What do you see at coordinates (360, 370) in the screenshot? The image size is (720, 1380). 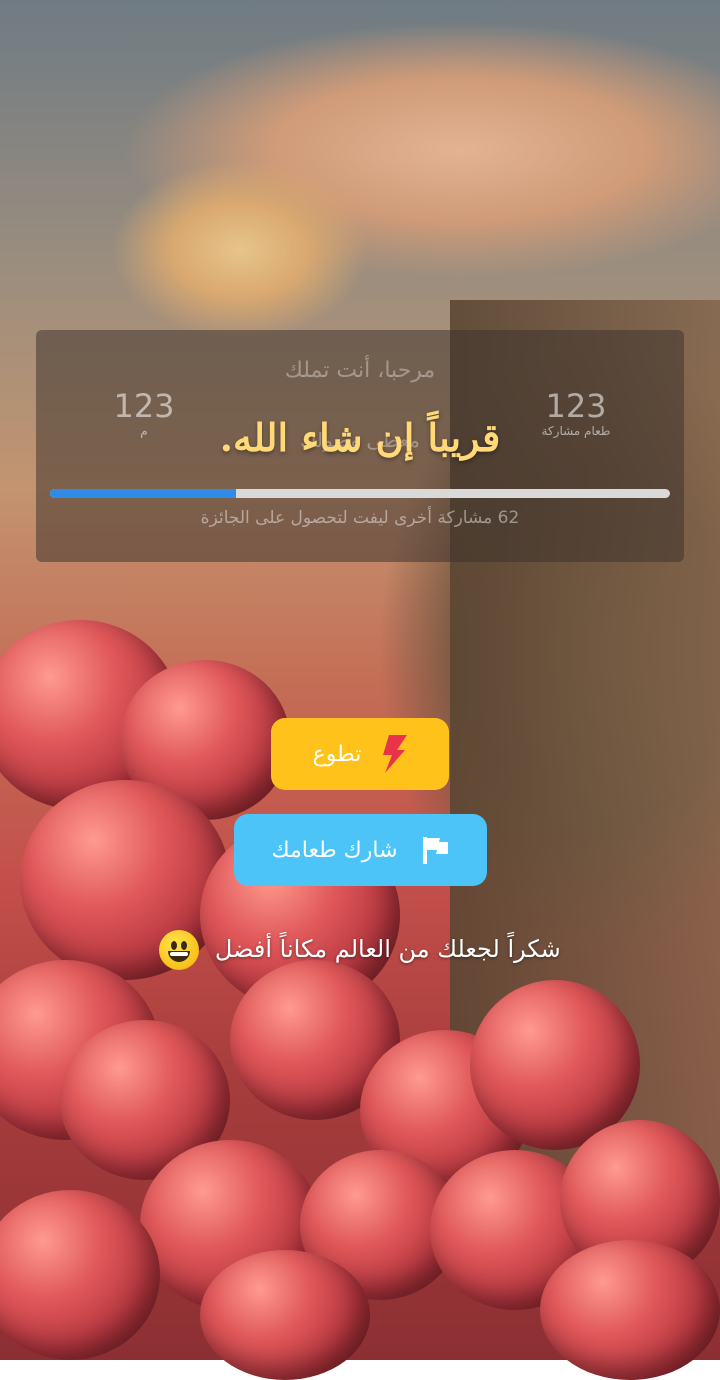 I see `greeting-text: مرحبا، أنت تملك` at bounding box center [360, 370].